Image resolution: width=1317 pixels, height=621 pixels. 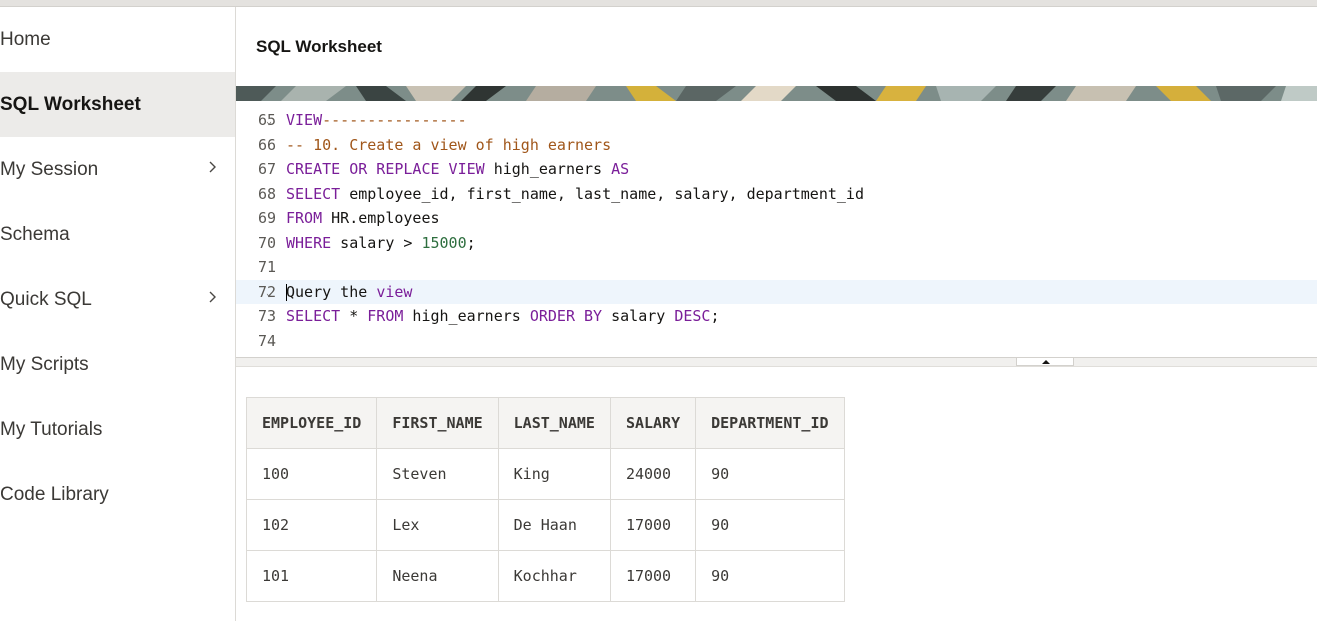 I want to click on column-header: SALARY, so click(x=653, y=423).